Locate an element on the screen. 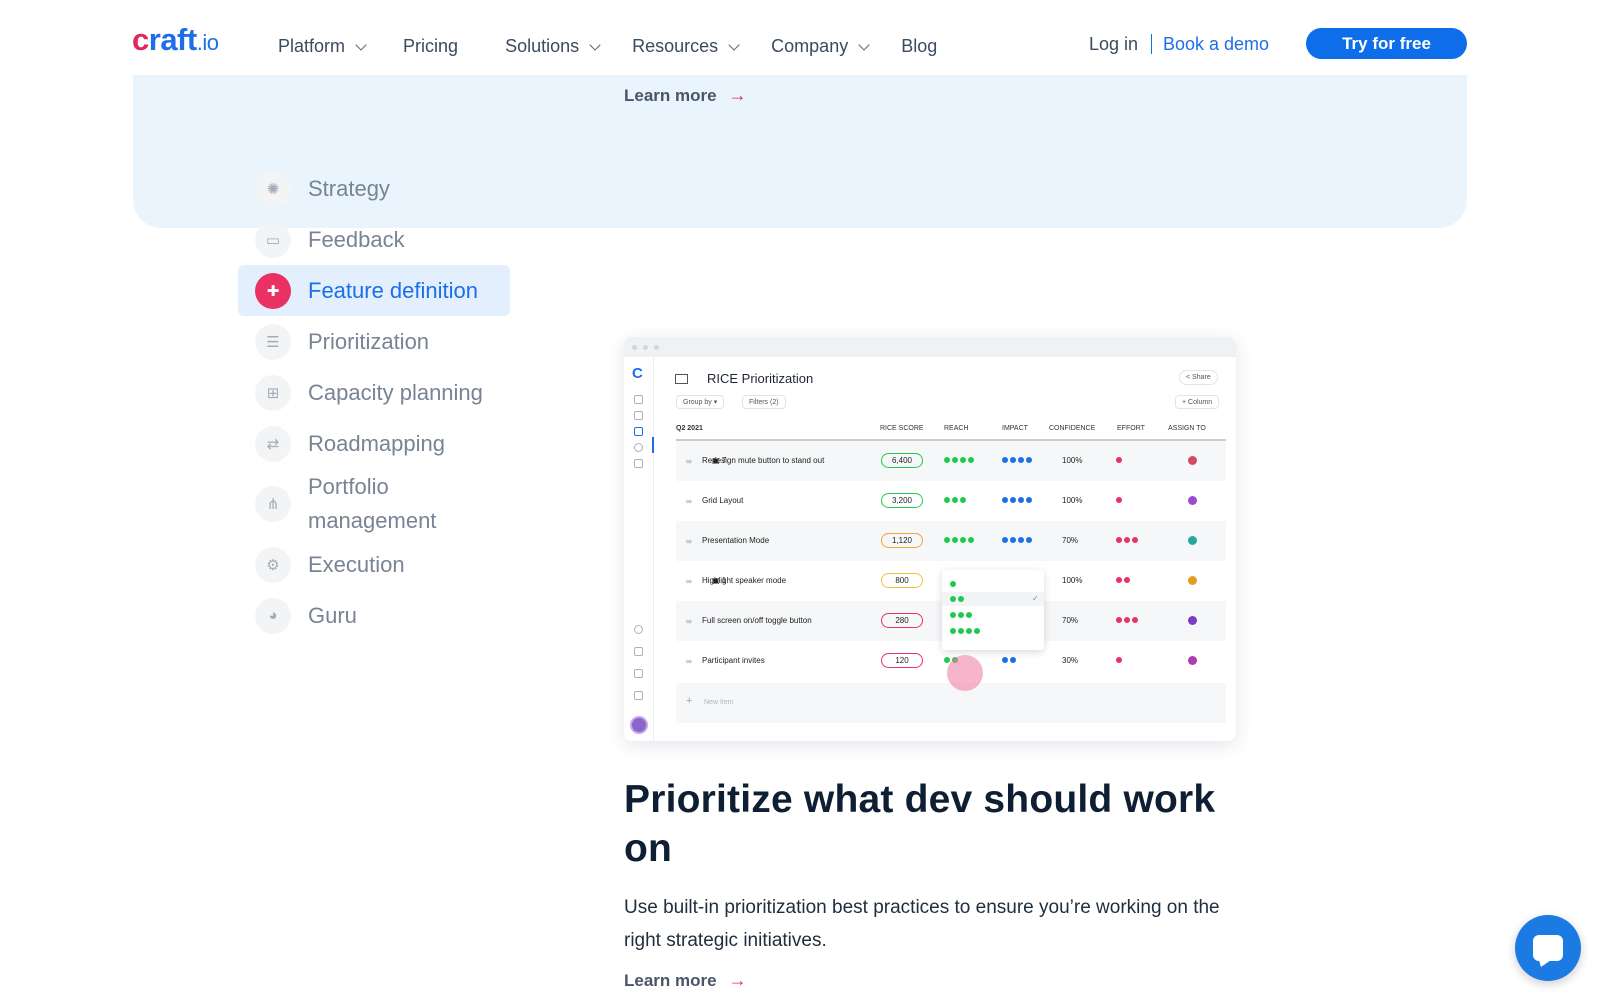 This screenshot has height=1000, width=1600. sidebar-item-guru: ◕ Guru is located at coordinates (374, 615).